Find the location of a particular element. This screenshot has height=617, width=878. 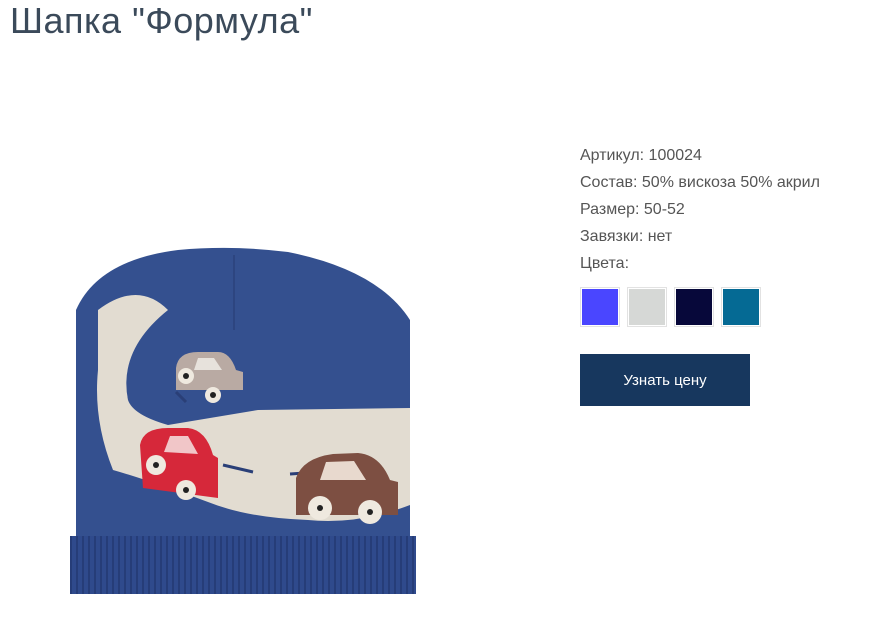

color-swatch-blue is located at coordinates (600, 307).